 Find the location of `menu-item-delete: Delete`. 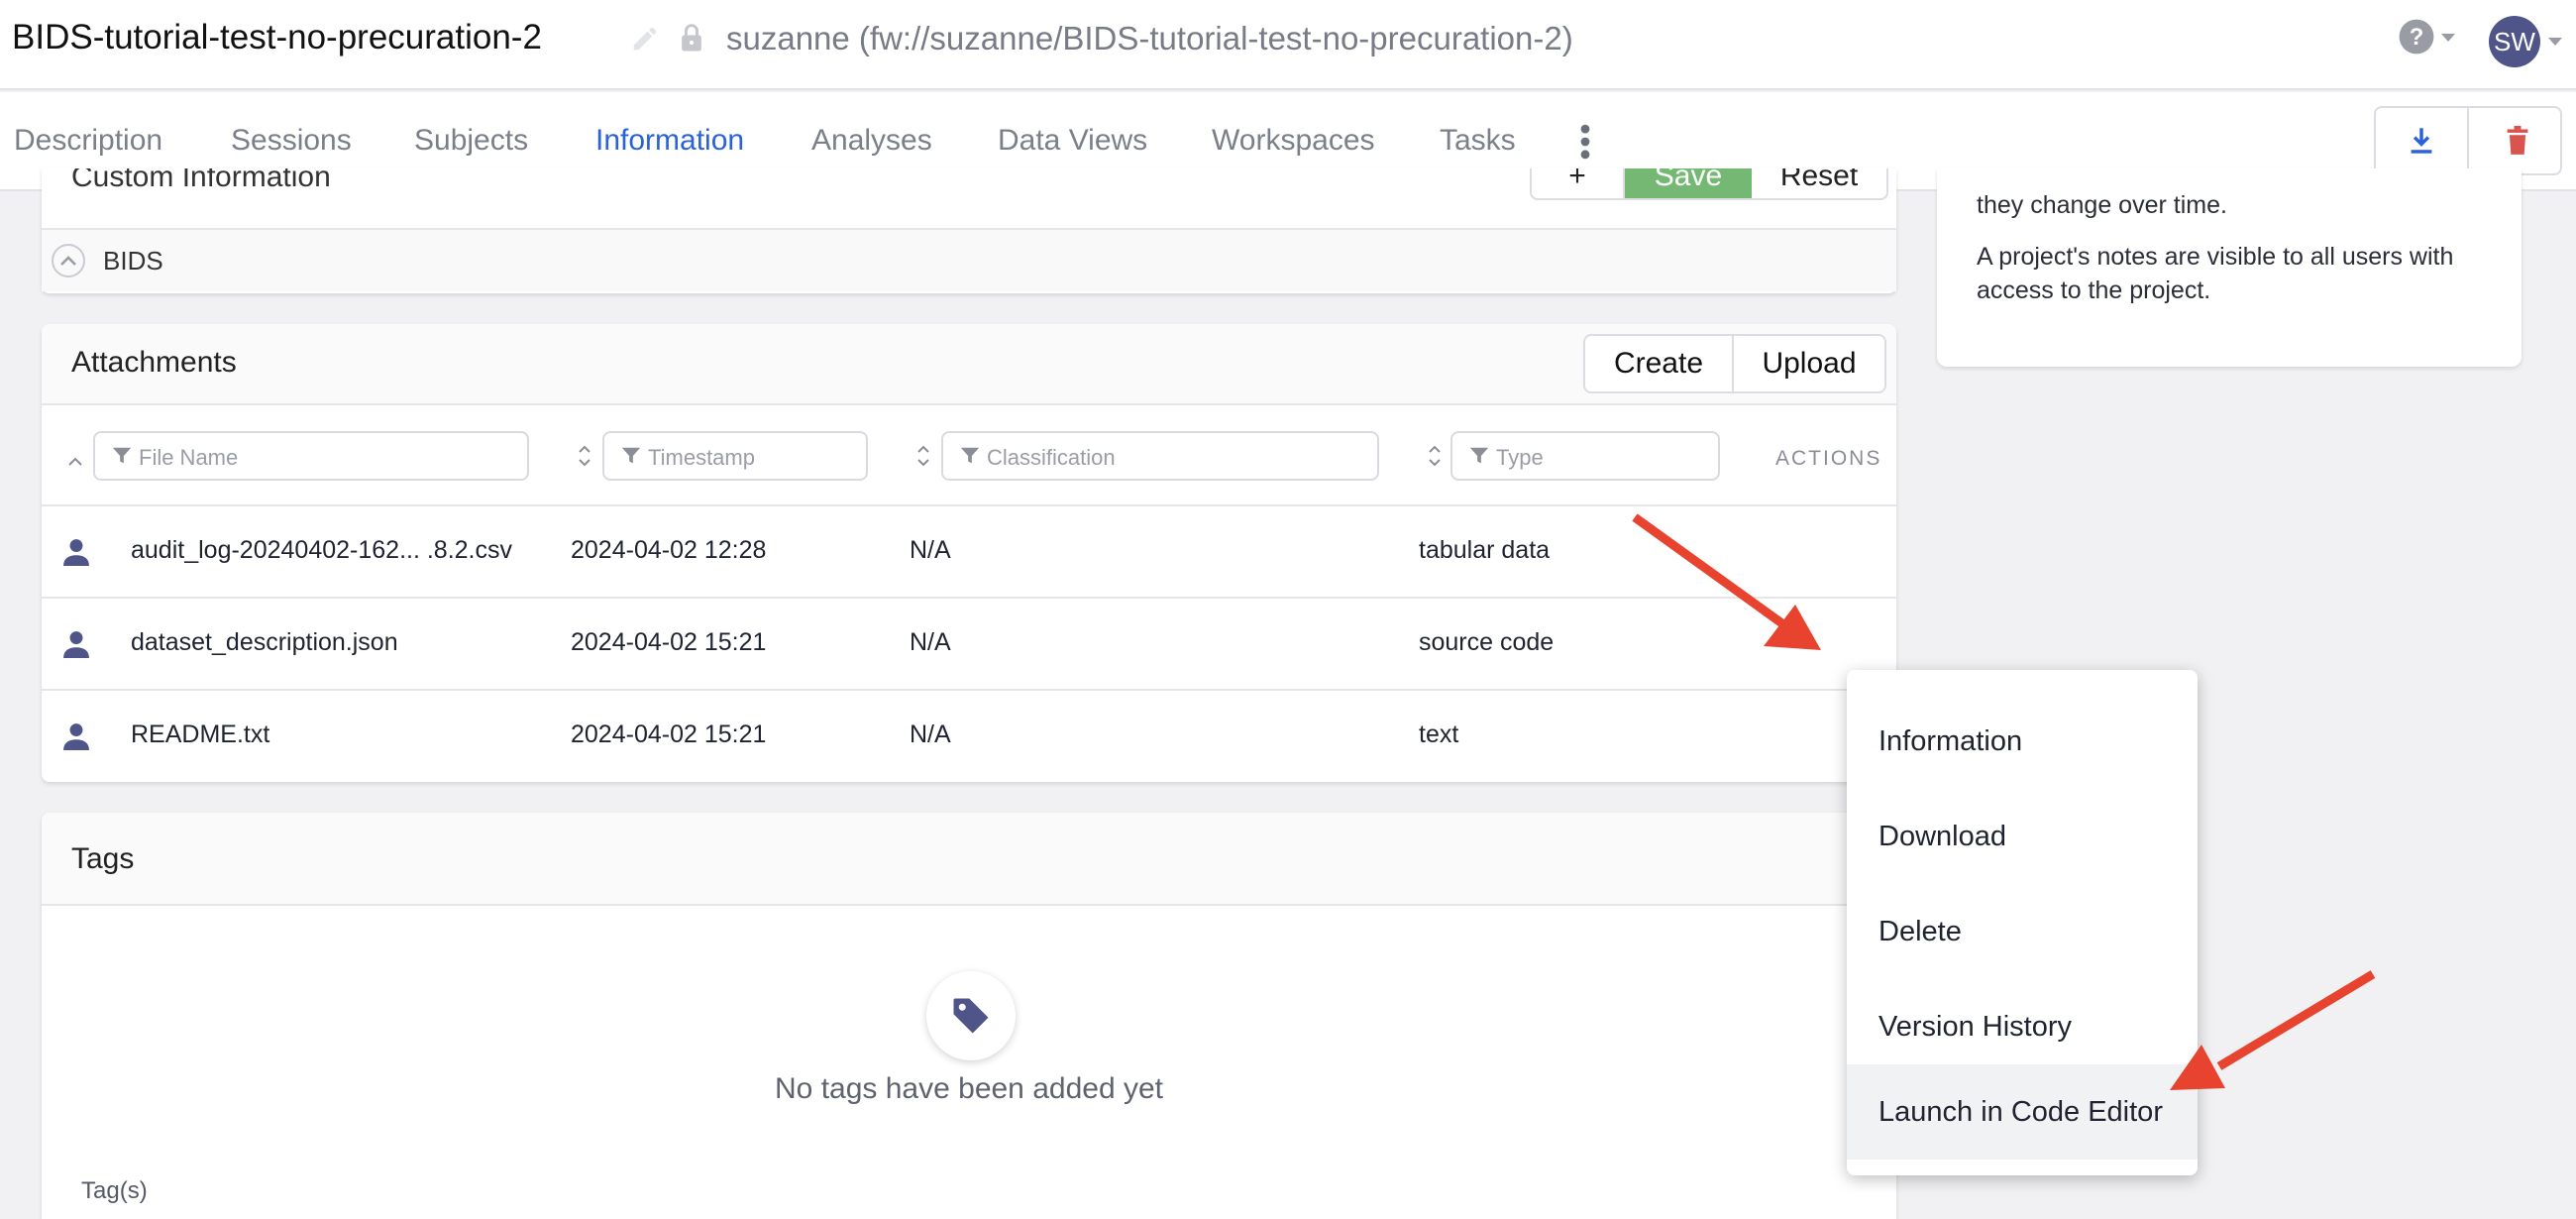

menu-item-delete: Delete is located at coordinates (2022, 932).